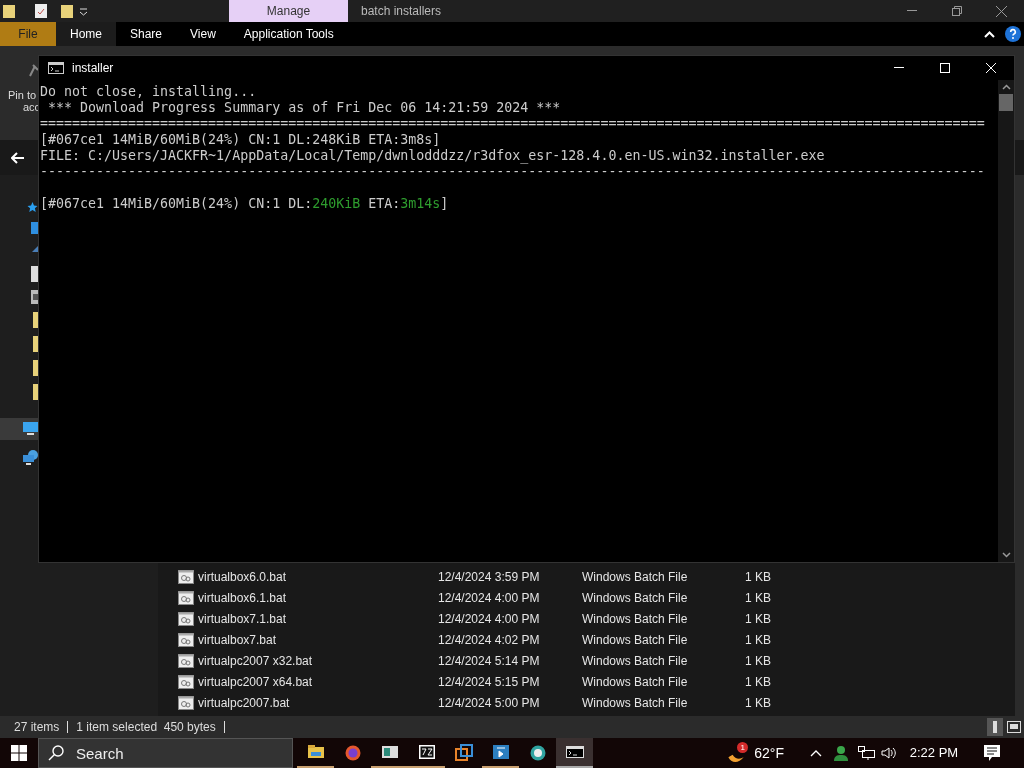 The image size is (1024, 768). Describe the element at coordinates (315, 752) in the screenshot. I see `file-explorer-icon` at that location.